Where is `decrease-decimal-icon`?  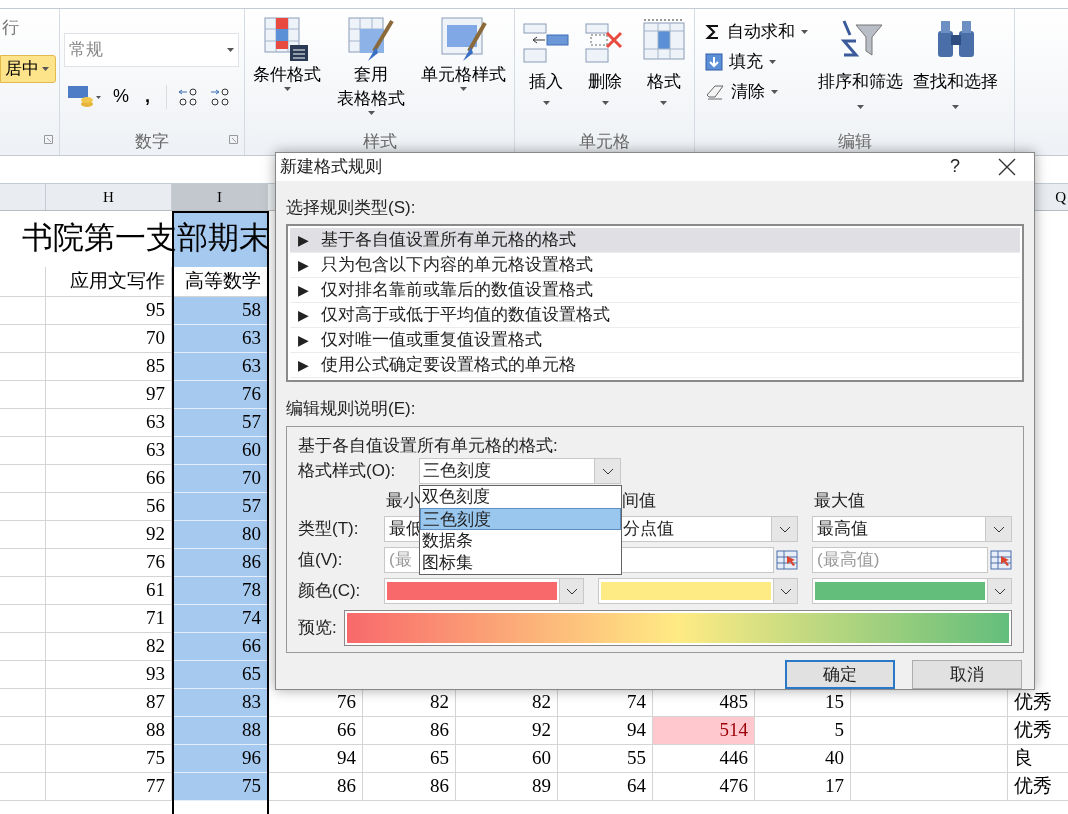
decrease-decimal-icon is located at coordinates (220, 96).